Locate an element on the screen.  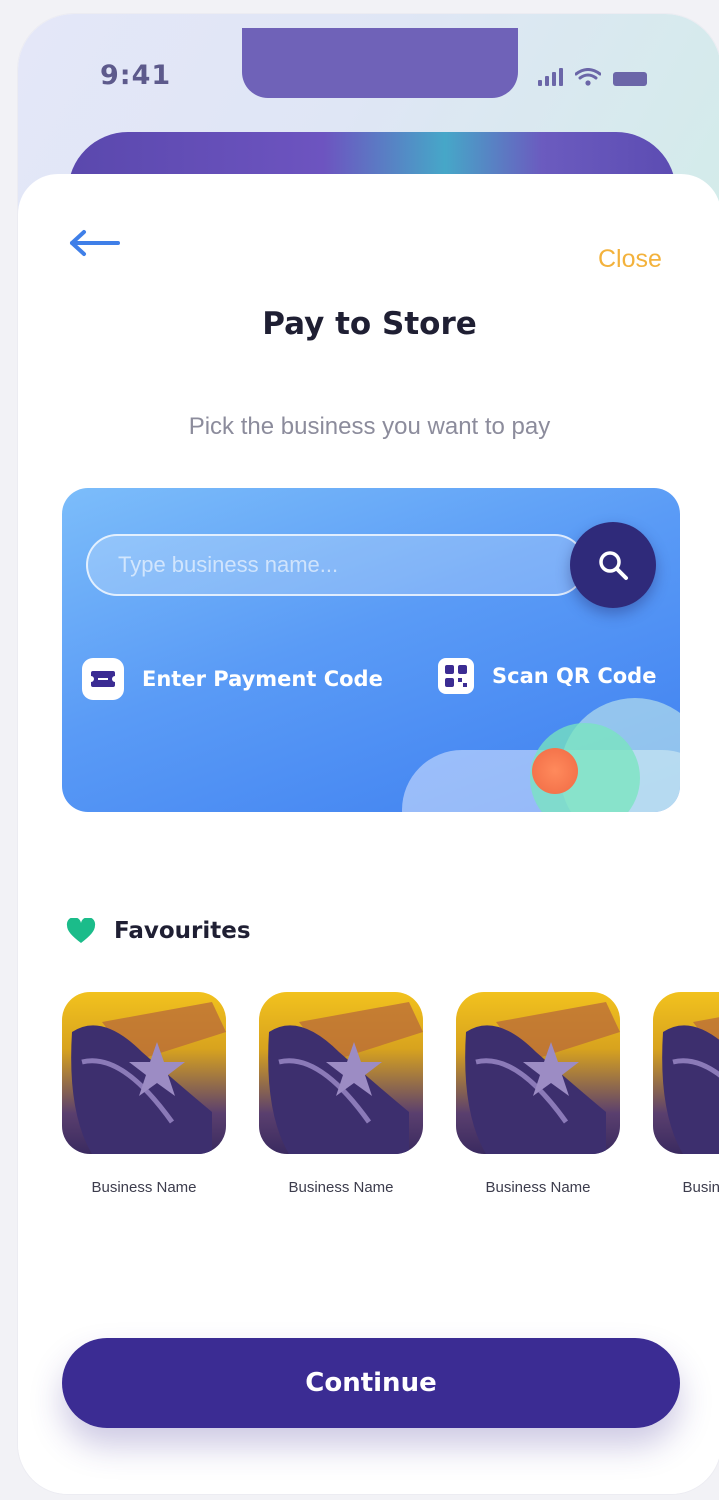
card-decoration is located at coordinates (555, 771).